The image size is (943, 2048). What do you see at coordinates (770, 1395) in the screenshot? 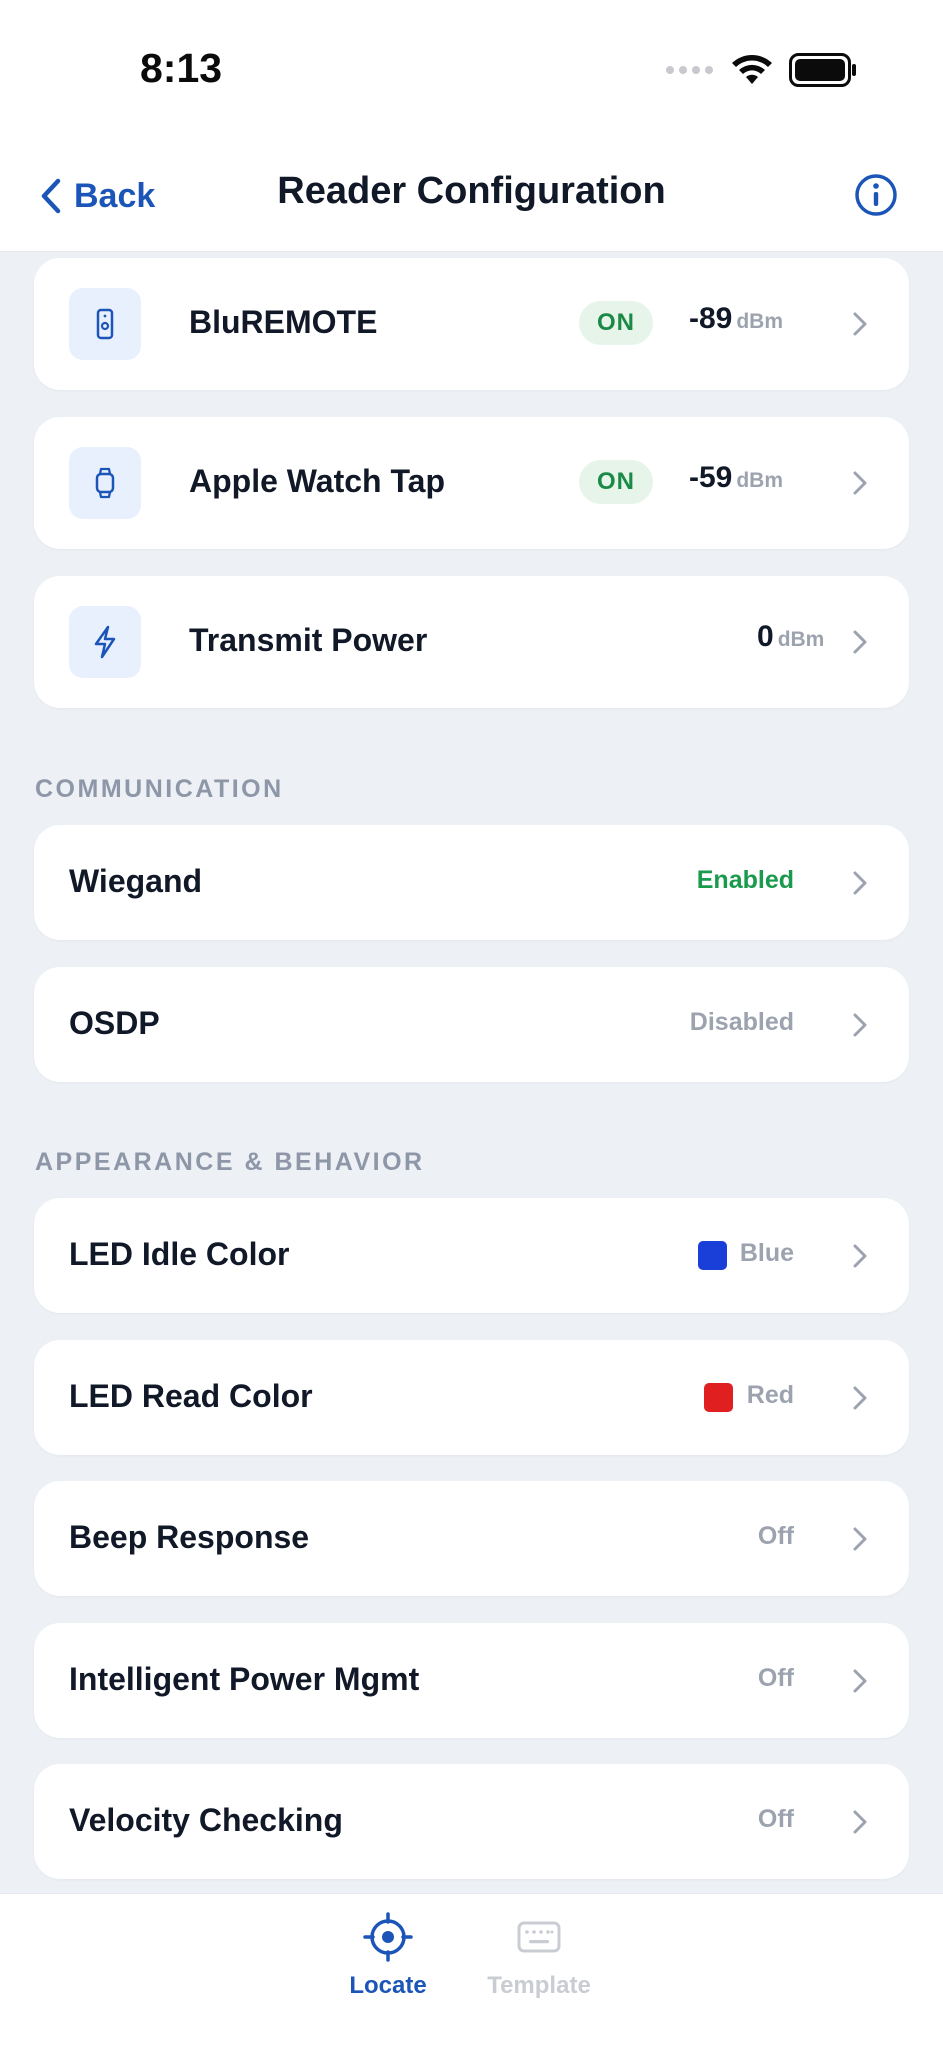
I see `row-value: Red` at bounding box center [770, 1395].